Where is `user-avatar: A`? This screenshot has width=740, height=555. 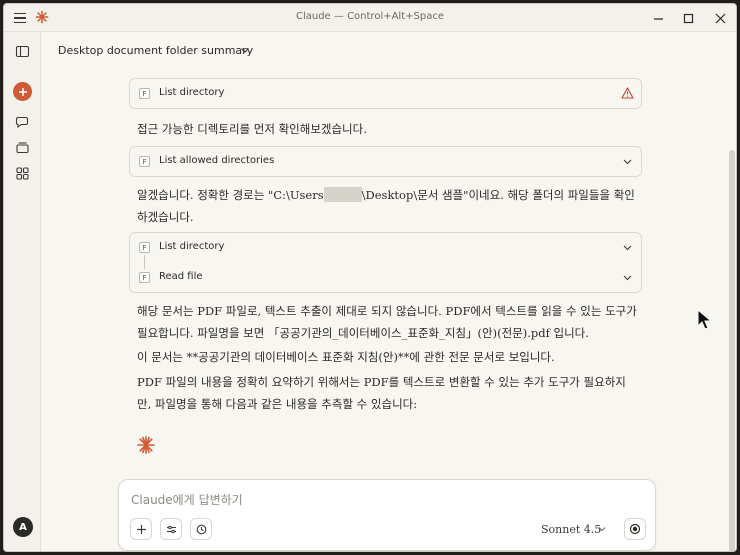
user-avatar: A is located at coordinates (23, 527).